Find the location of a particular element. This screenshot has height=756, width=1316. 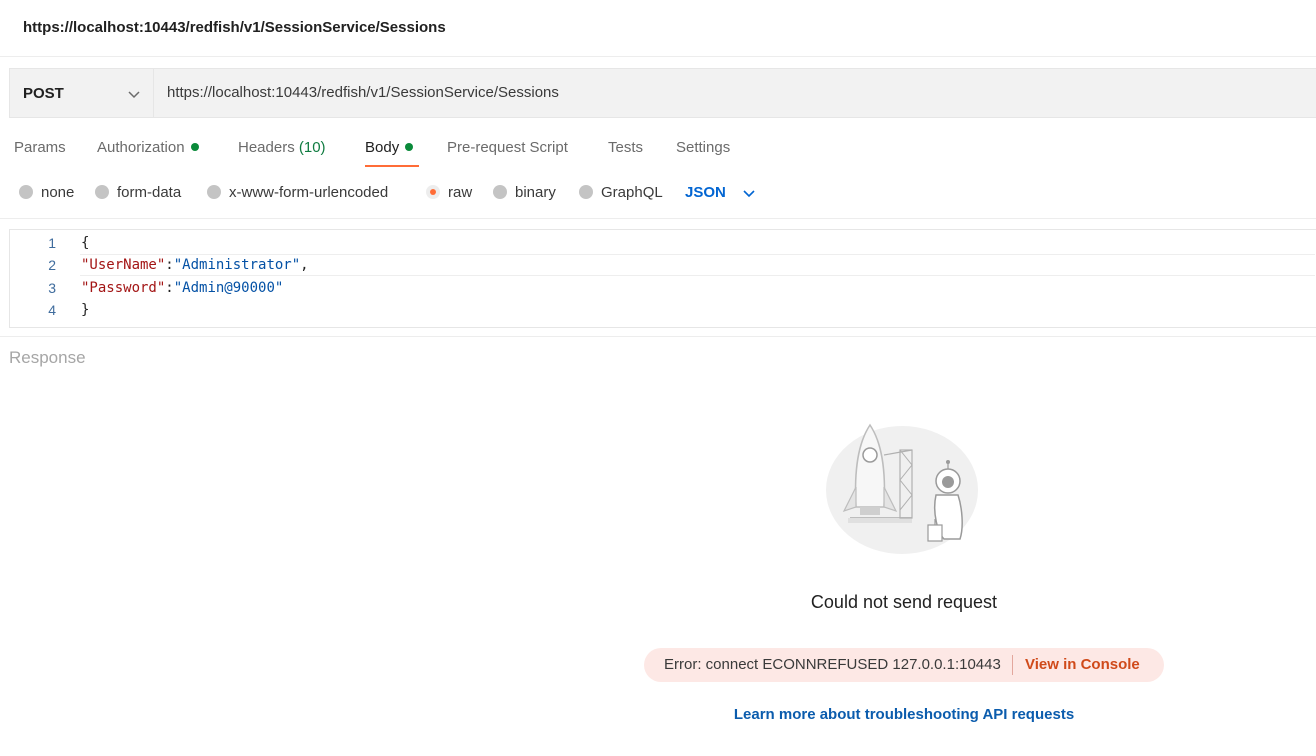

tab-settings: Settings is located at coordinates (703, 147).